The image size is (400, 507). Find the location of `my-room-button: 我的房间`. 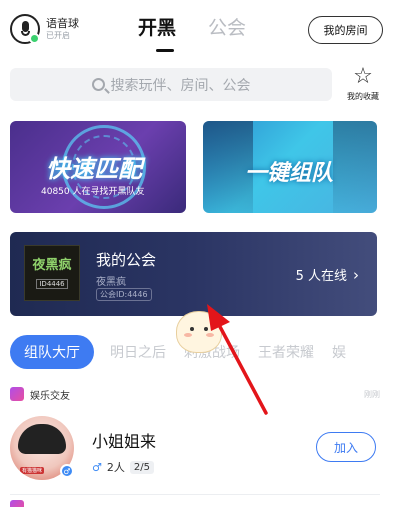

my-room-button: 我的房间 is located at coordinates (345, 30).